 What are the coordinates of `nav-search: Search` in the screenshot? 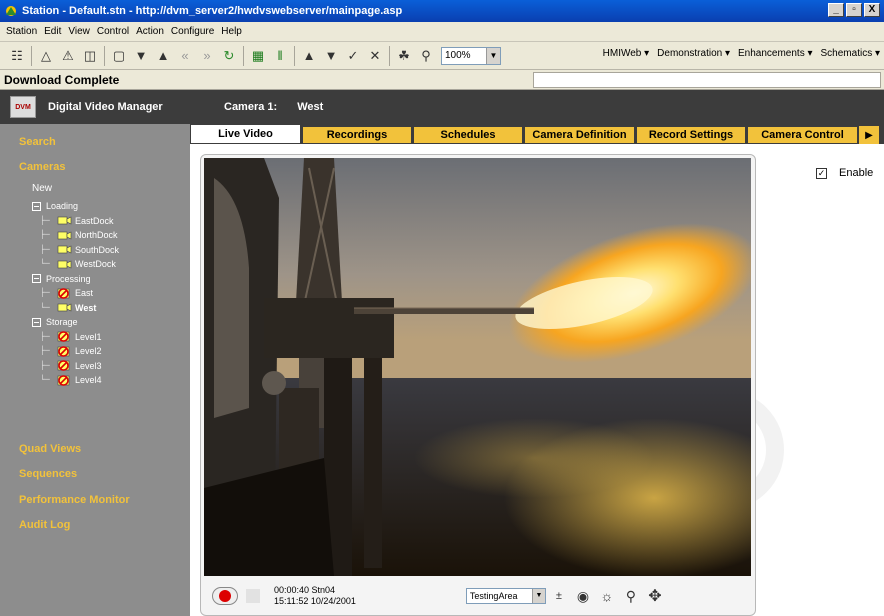 It's located at (37, 142).